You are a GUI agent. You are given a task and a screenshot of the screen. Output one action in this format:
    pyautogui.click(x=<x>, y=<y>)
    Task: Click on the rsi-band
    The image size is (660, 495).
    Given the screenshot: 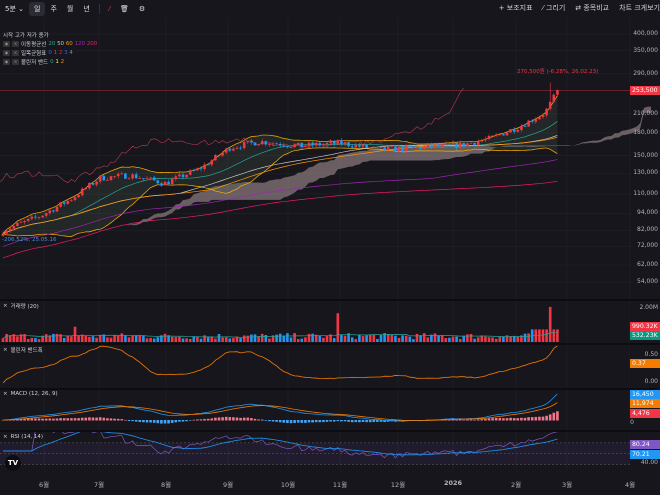 What is the action you would take?
    pyautogui.click(x=315, y=453)
    